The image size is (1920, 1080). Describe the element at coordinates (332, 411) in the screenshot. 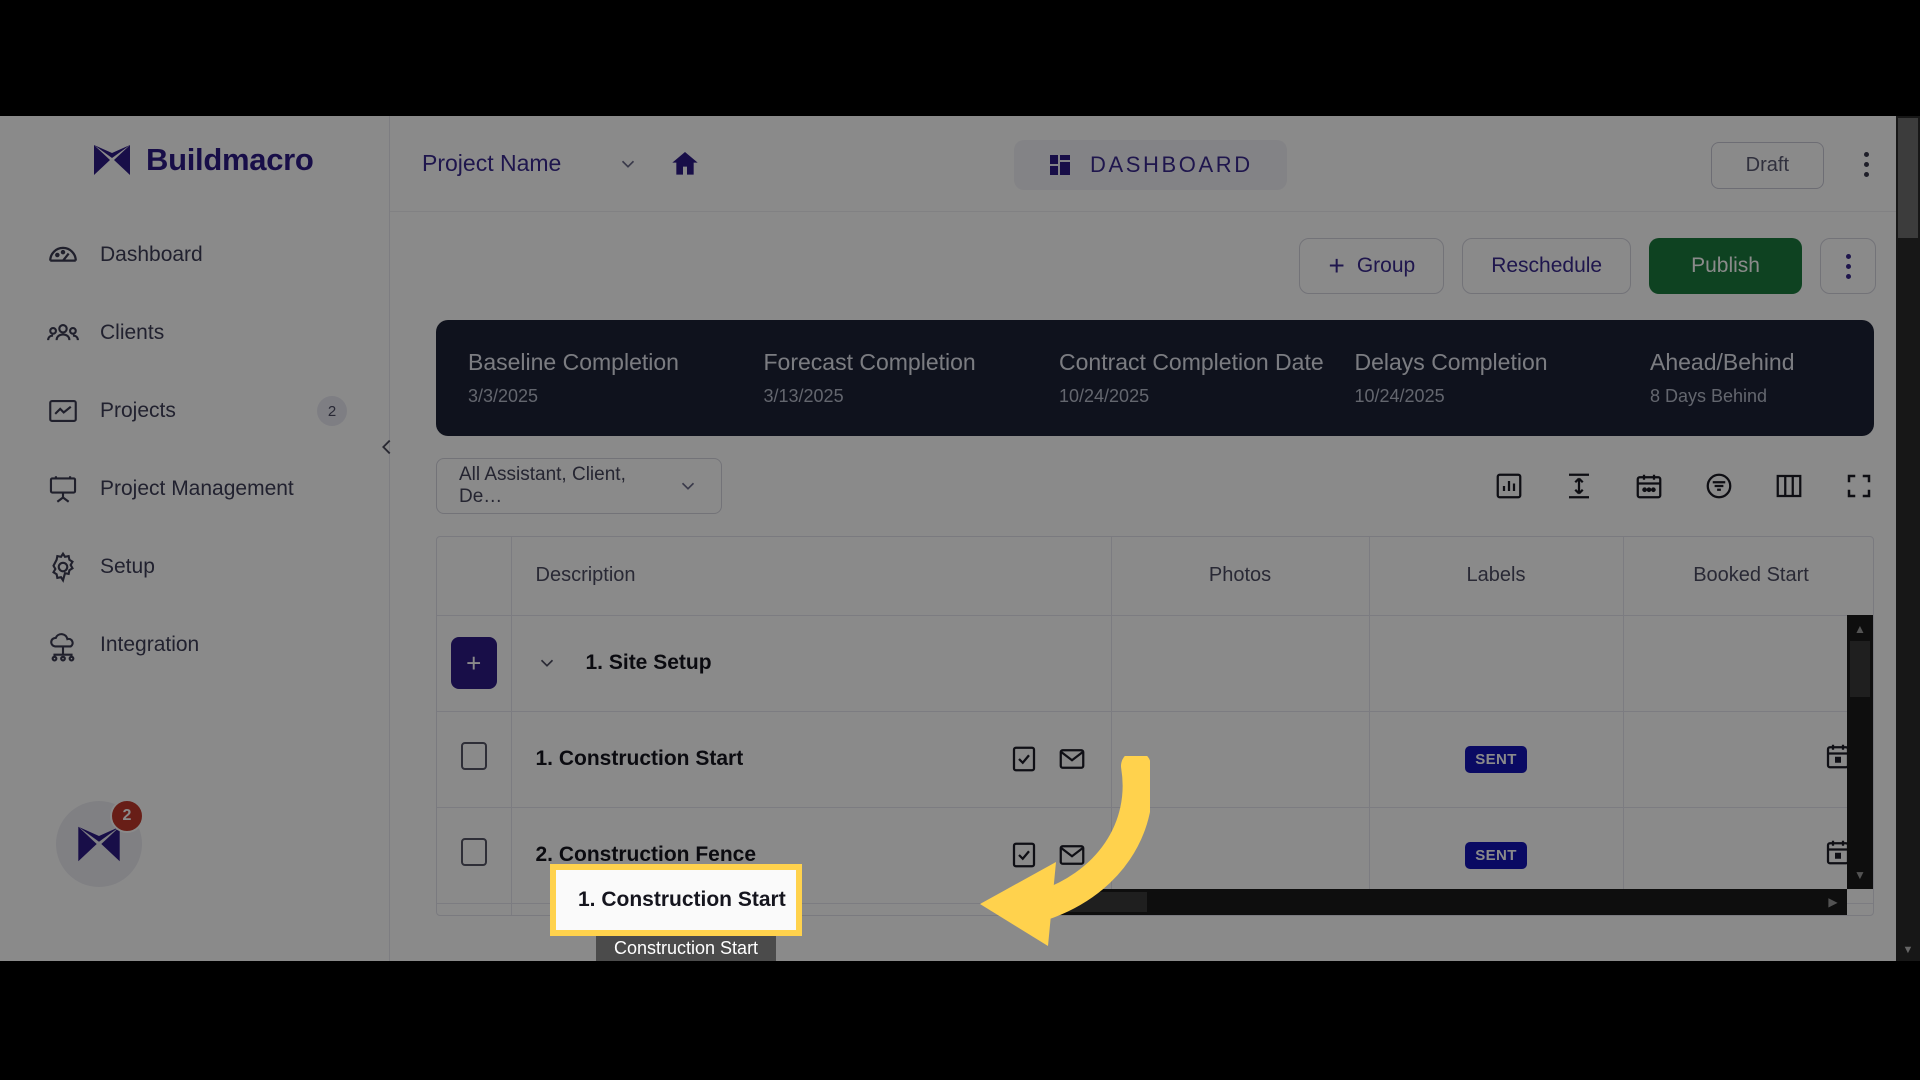

I see `sidebar-badge-projects: 2` at that location.